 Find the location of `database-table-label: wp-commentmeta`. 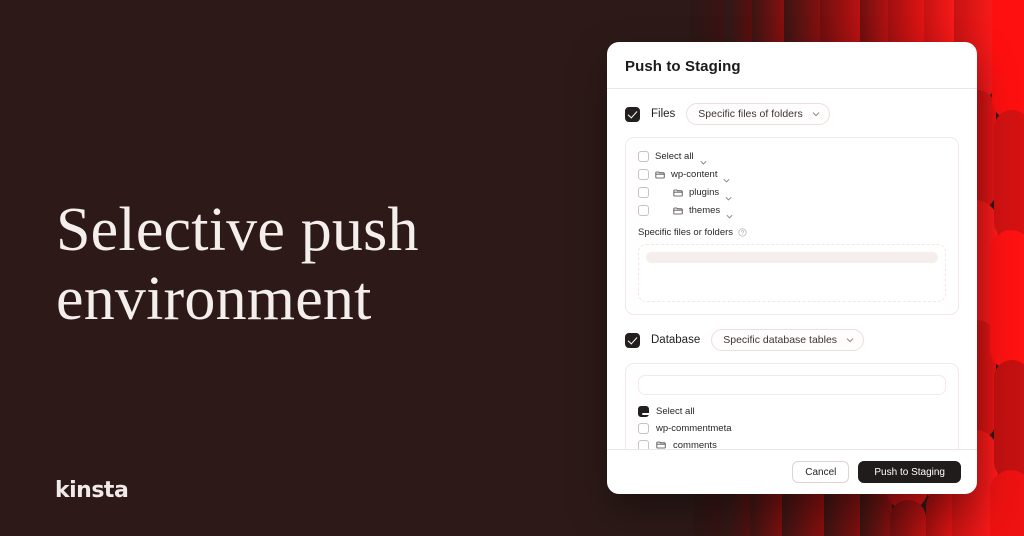

database-table-label: wp-commentmeta is located at coordinates (694, 428).